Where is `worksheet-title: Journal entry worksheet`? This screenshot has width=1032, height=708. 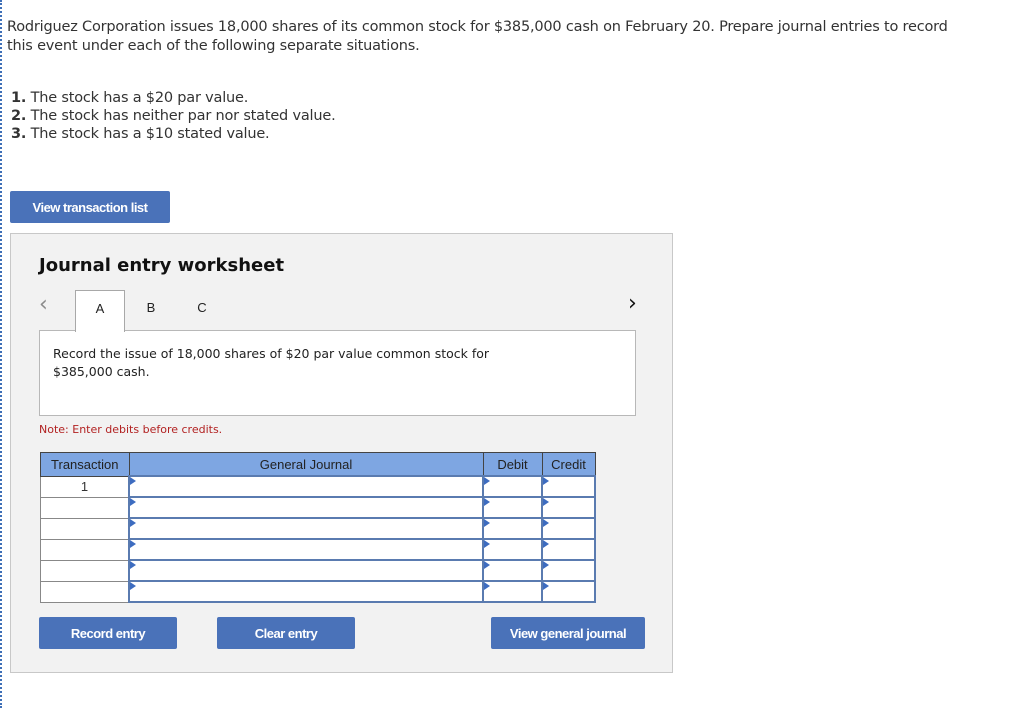 worksheet-title: Journal entry worksheet is located at coordinates (162, 265).